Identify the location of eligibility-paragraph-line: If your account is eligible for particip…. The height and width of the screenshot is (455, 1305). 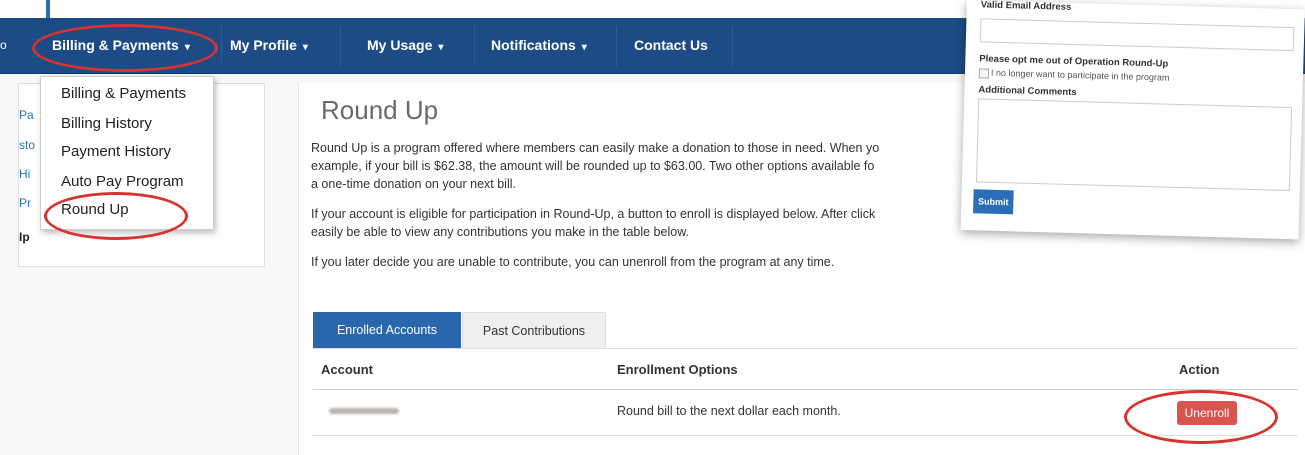
(593, 214).